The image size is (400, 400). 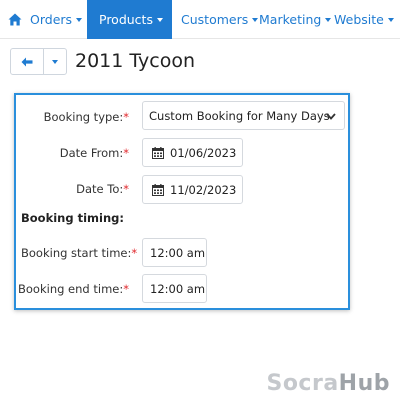 I want to click on booking-type-value: Custom Booking for Many Days, so click(x=239, y=115).